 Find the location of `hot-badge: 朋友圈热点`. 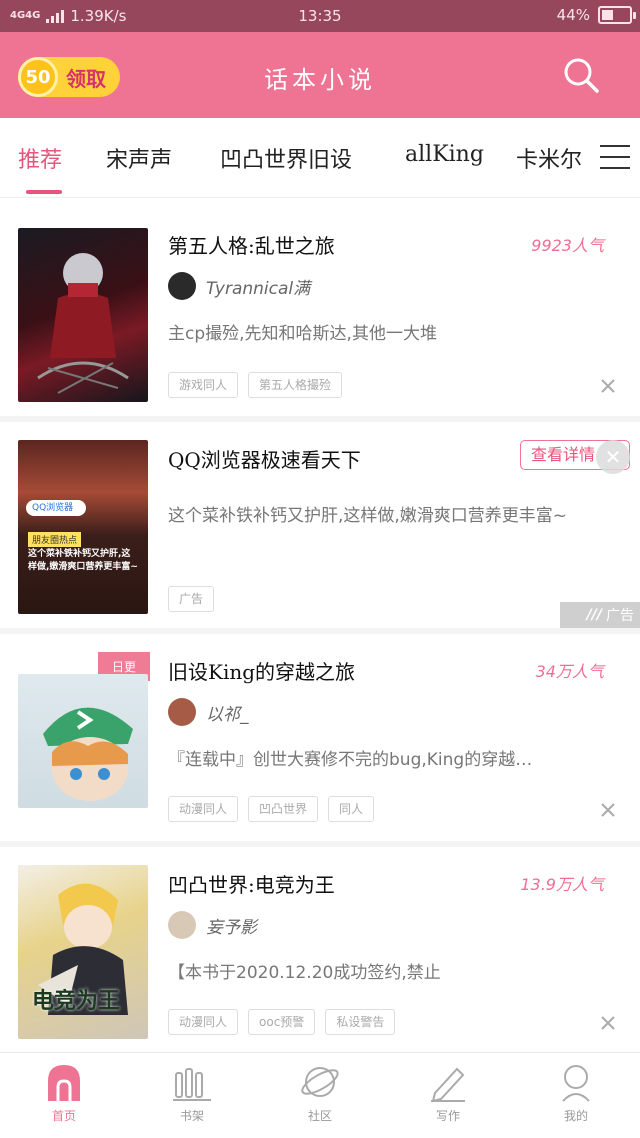

hot-badge: 朋友圈热点 is located at coordinates (55, 539).